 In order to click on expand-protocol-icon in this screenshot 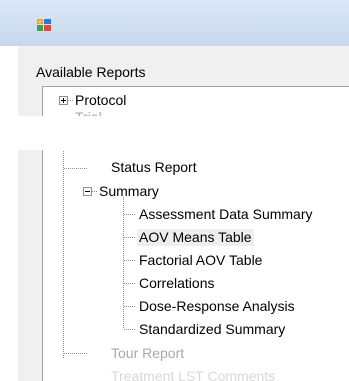, I will do `click(63, 100)`.